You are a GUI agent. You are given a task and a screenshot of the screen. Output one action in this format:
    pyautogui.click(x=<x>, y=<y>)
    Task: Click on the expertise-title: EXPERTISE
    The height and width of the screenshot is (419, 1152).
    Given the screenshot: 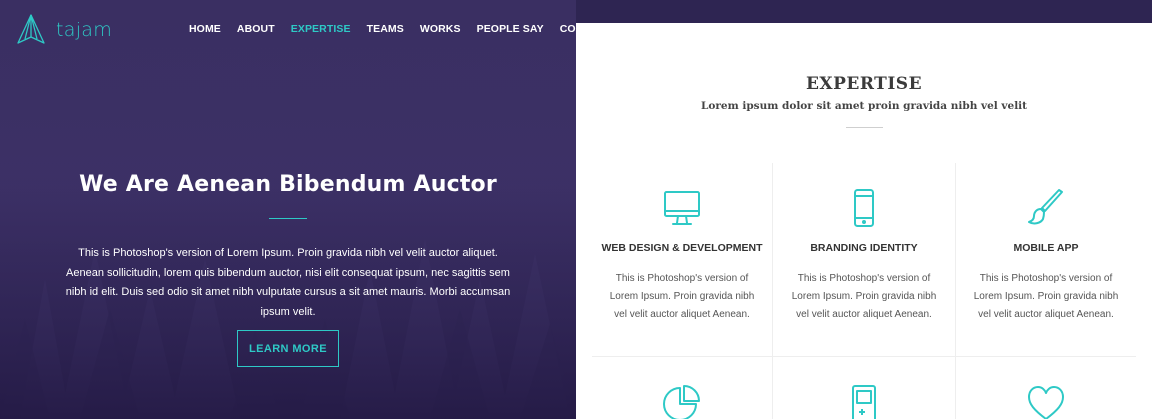 What is the action you would take?
    pyautogui.click(x=864, y=84)
    